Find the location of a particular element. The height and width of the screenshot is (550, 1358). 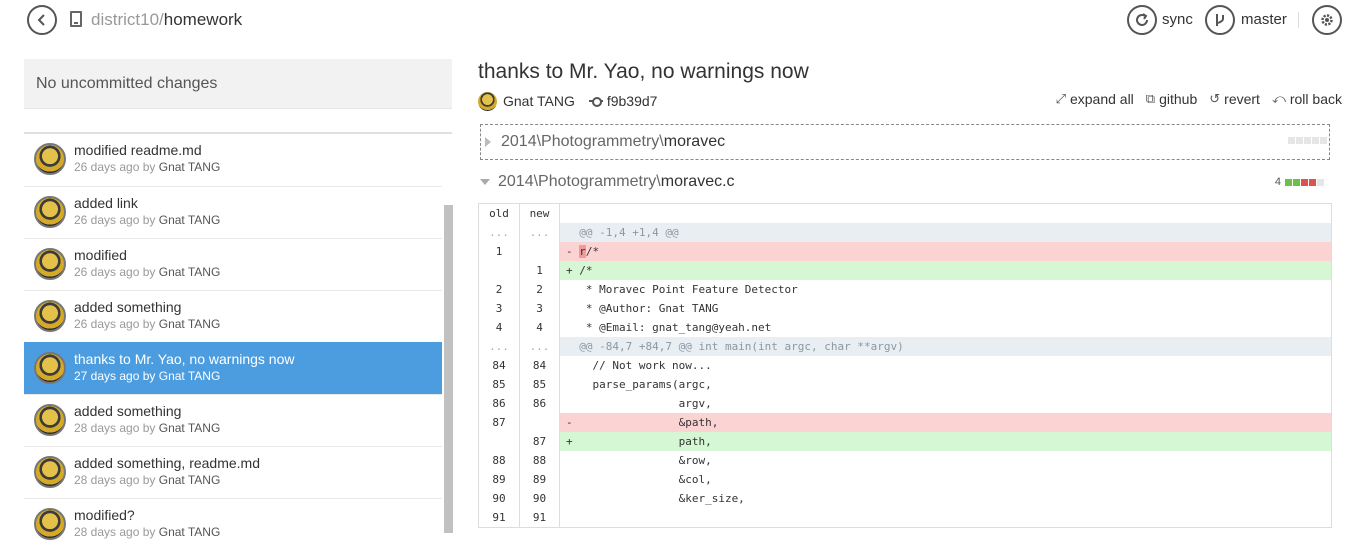

commit-item: modified? 28 days ago by Gnat TANG is located at coordinates (233, 524).